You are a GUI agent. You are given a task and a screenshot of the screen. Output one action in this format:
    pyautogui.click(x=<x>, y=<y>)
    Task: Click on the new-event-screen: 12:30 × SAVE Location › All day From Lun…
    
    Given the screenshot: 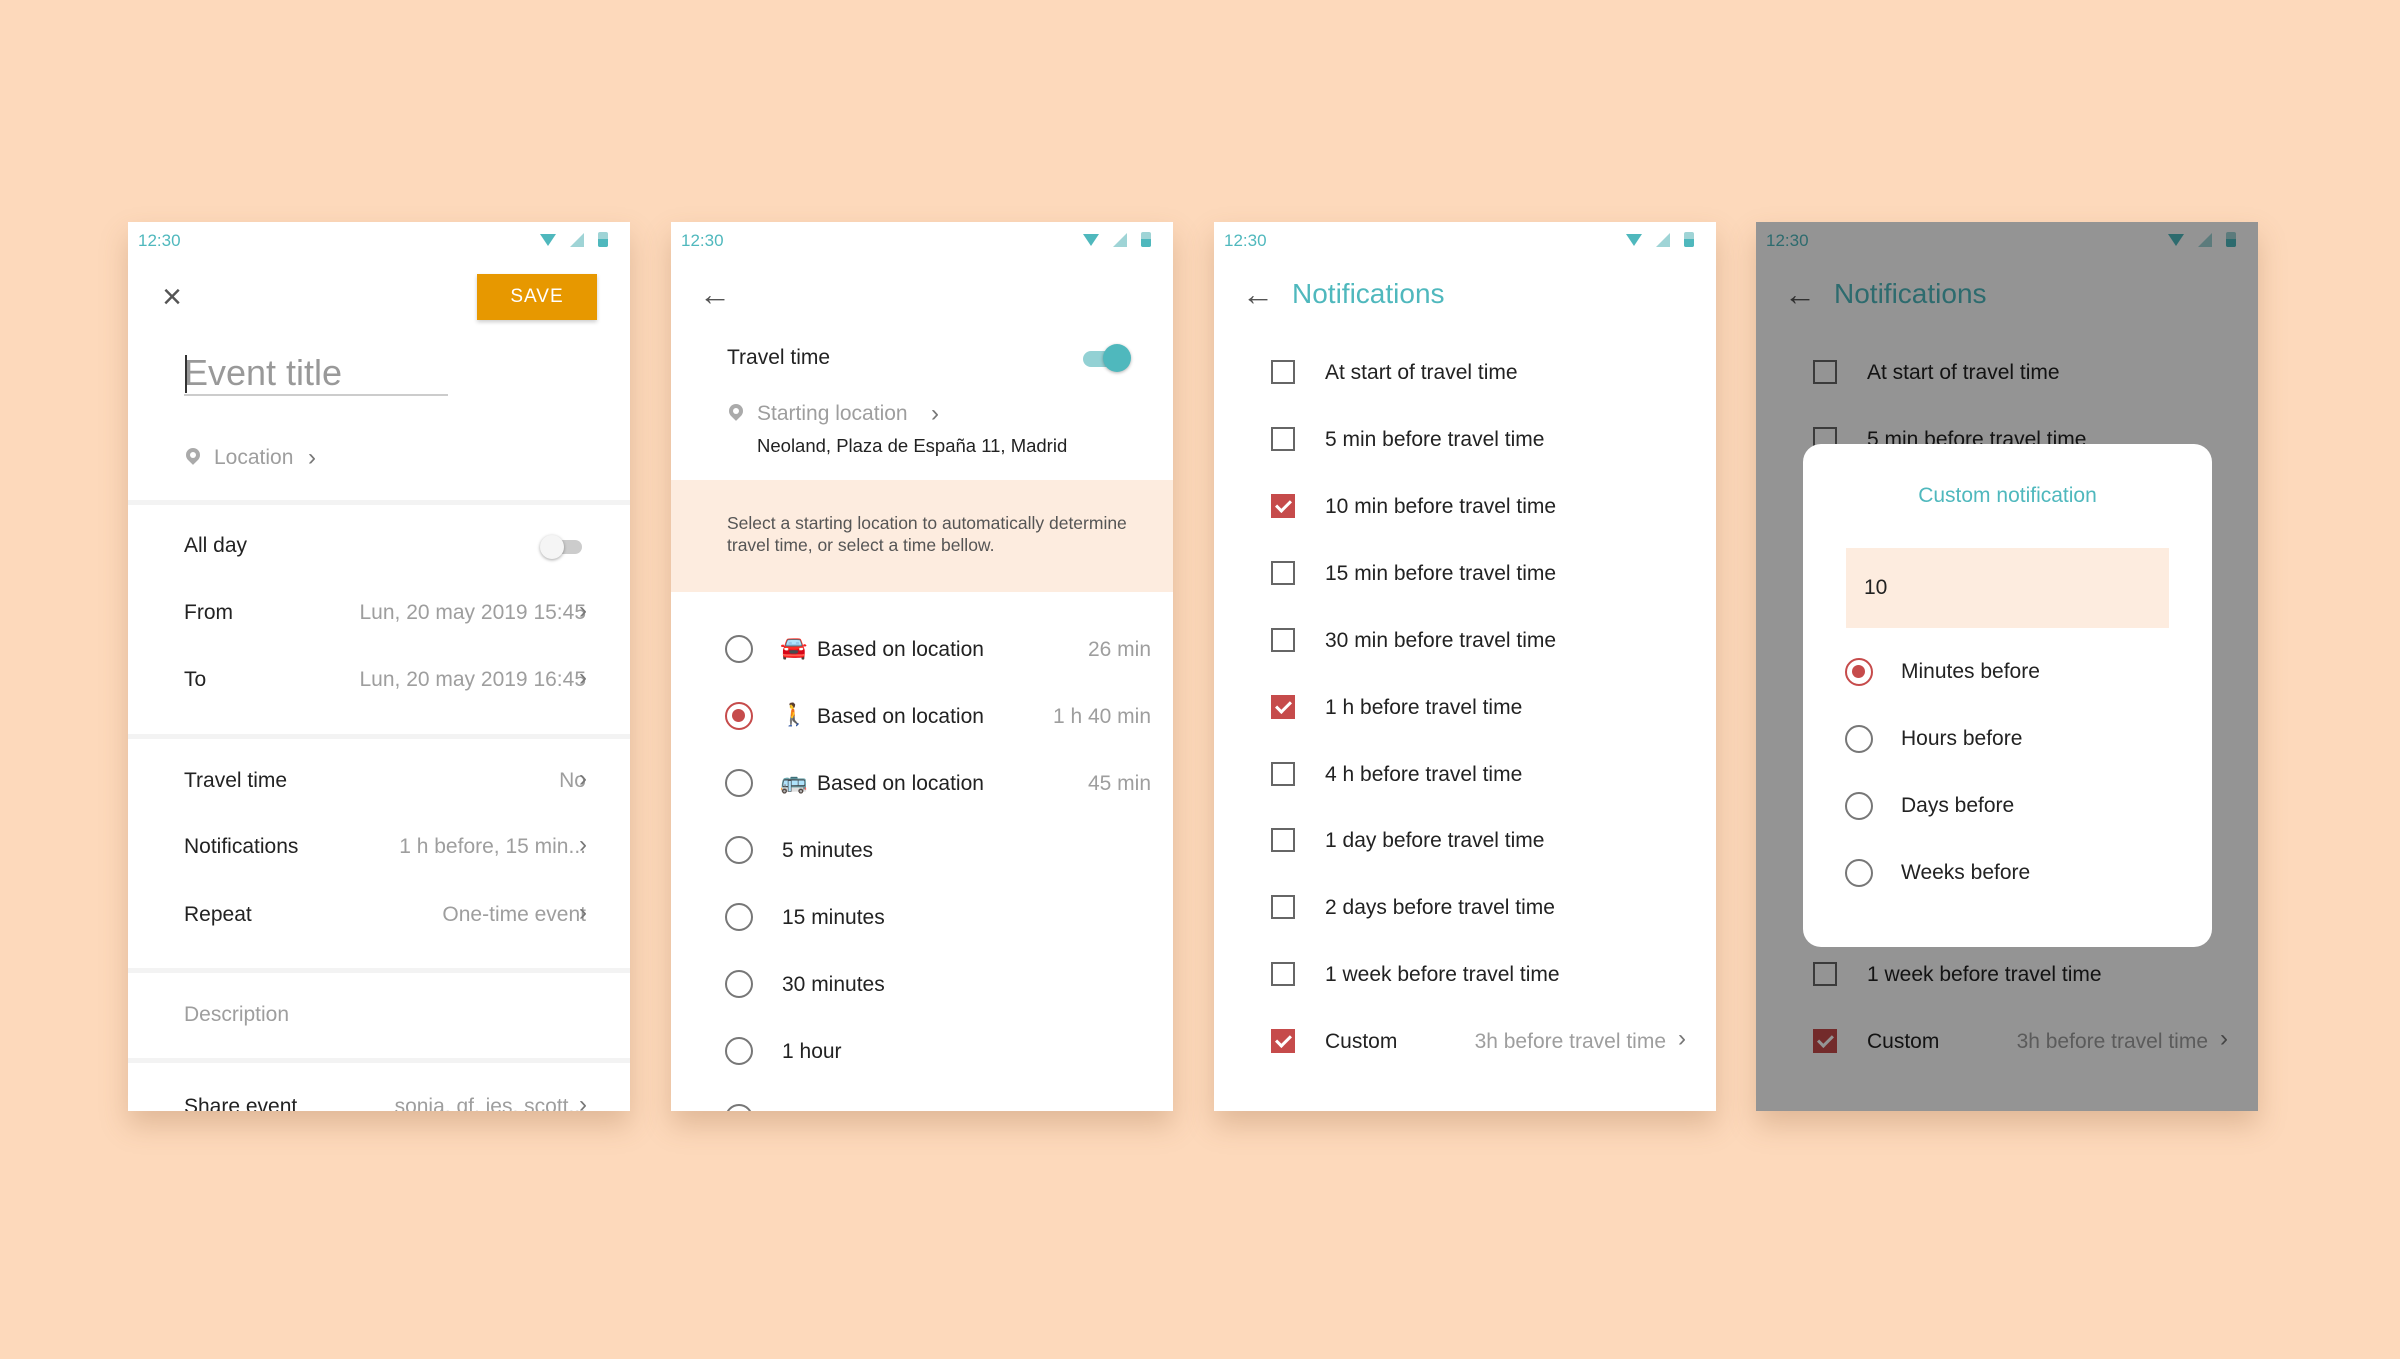 What is the action you would take?
    pyautogui.click(x=379, y=666)
    